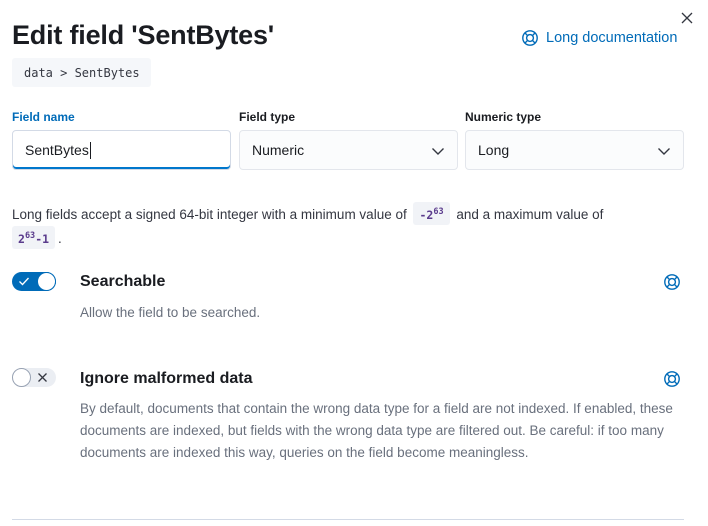  I want to click on min-value-code: -263, so click(431, 213).